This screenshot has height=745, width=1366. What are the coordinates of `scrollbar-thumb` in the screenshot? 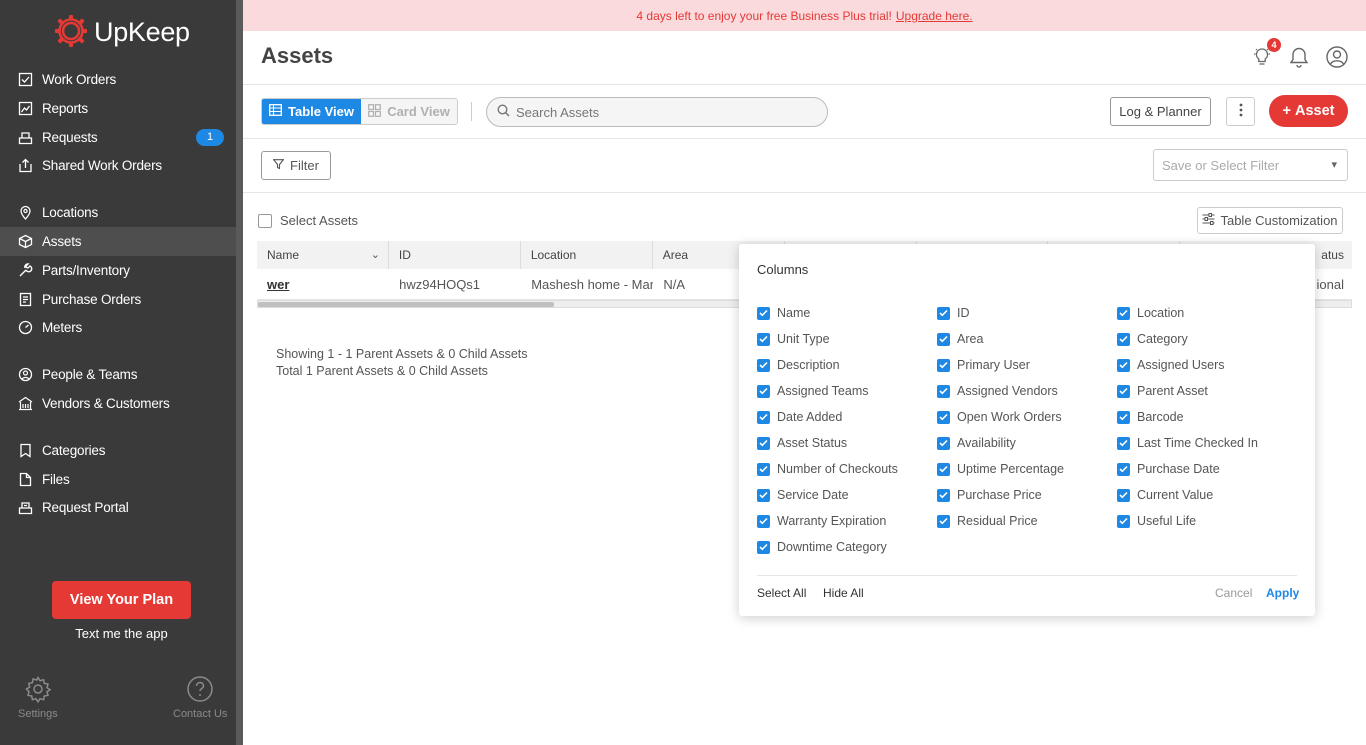 It's located at (406, 304).